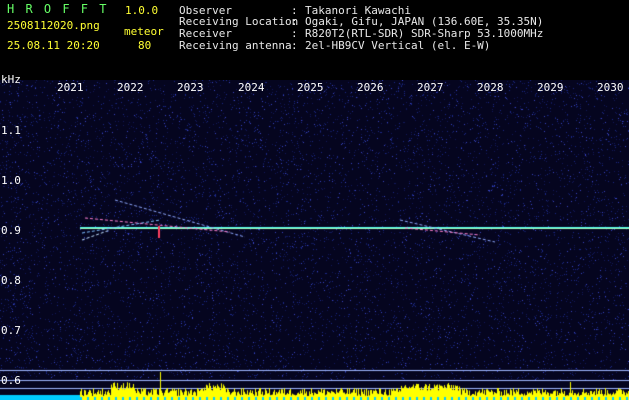  Describe the element at coordinates (144, 31) in the screenshot. I see `mode-label: meteor` at that location.